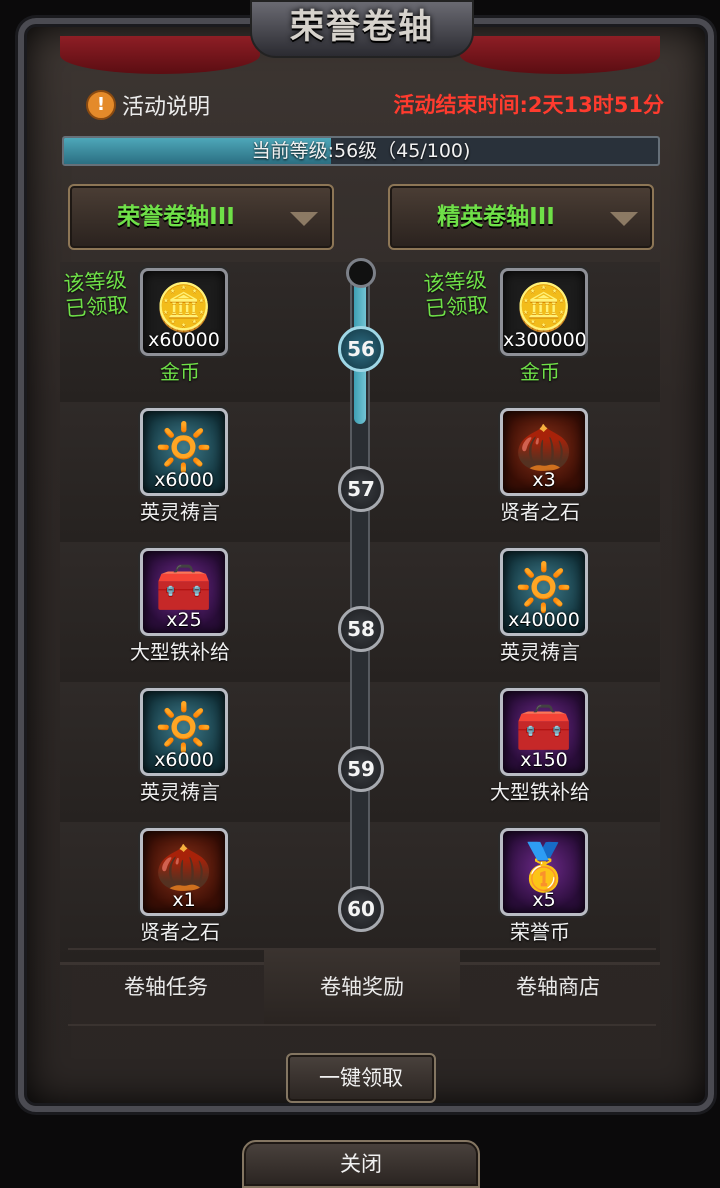 The height and width of the screenshot is (1188, 720). What do you see at coordinates (558, 987) in the screenshot?
I see `tab-scroll-shop: 卷轴商店` at bounding box center [558, 987].